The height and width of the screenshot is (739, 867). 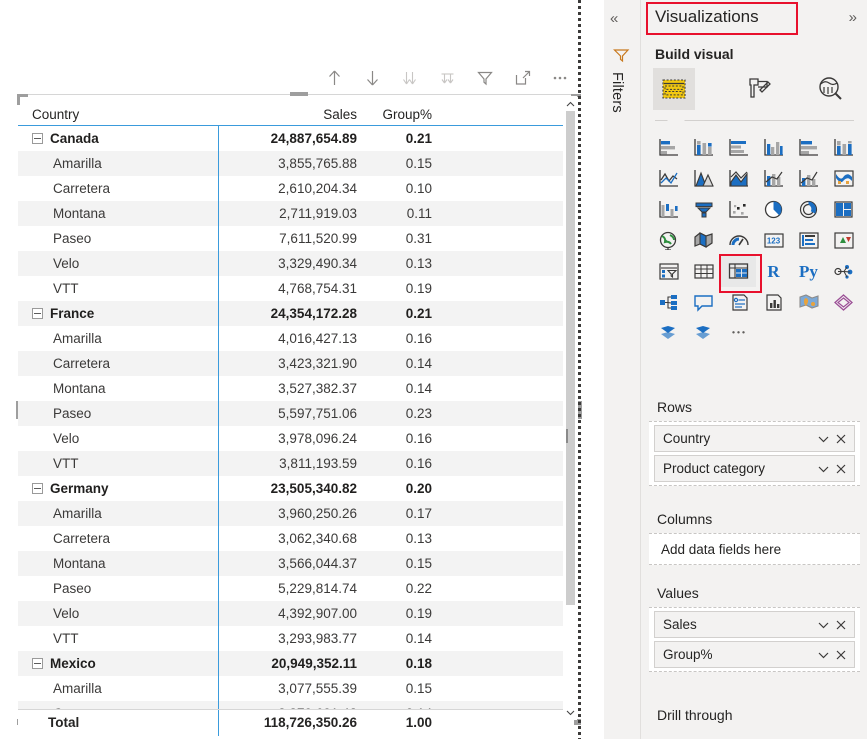 What do you see at coordinates (290, 563) in the screenshot?
I see `matrix-child-row: Montana 3,566,044.37 0.15` at bounding box center [290, 563].